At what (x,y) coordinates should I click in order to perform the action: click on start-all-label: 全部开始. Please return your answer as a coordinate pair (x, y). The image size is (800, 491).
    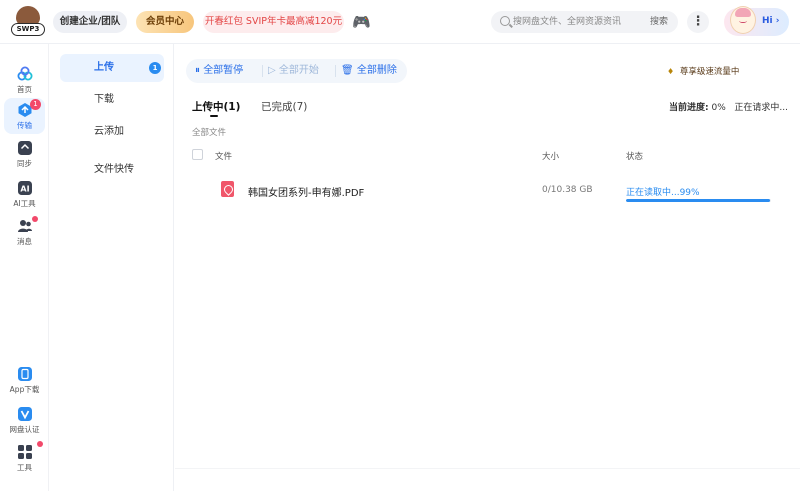
    Looking at the image, I should click on (298, 70).